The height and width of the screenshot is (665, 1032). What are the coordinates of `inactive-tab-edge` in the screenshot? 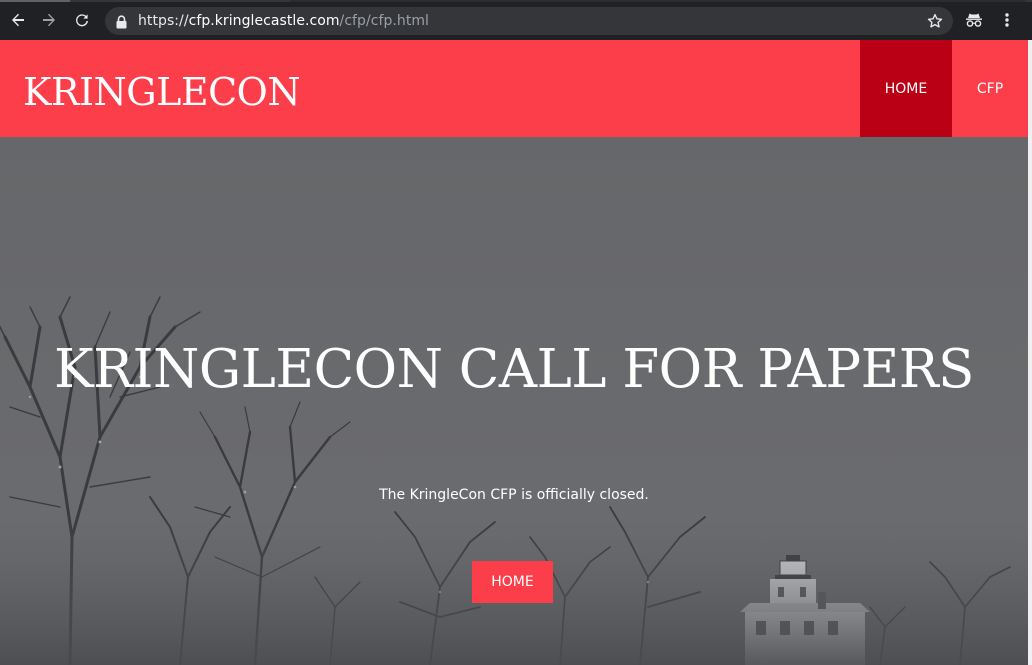 It's located at (657, 1).